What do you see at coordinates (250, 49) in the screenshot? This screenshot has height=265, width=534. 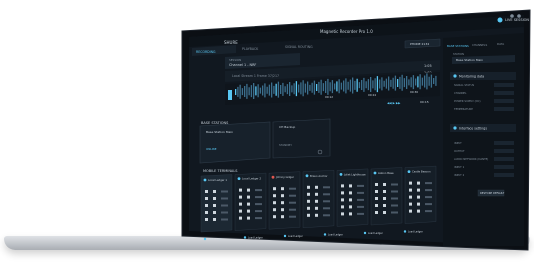 I see `tab-playback-label: PLAYBACK` at bounding box center [250, 49].